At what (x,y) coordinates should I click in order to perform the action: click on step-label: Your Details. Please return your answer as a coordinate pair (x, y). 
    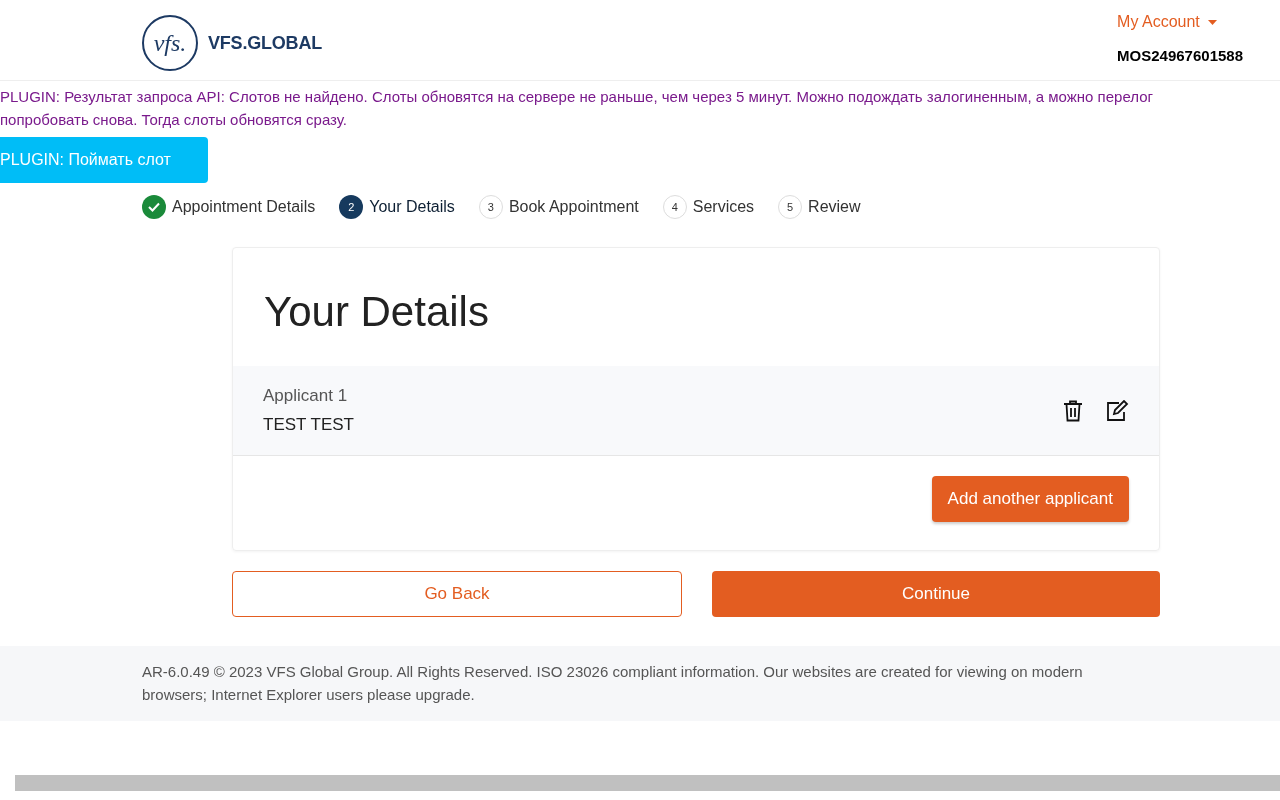
    Looking at the image, I should click on (412, 207).